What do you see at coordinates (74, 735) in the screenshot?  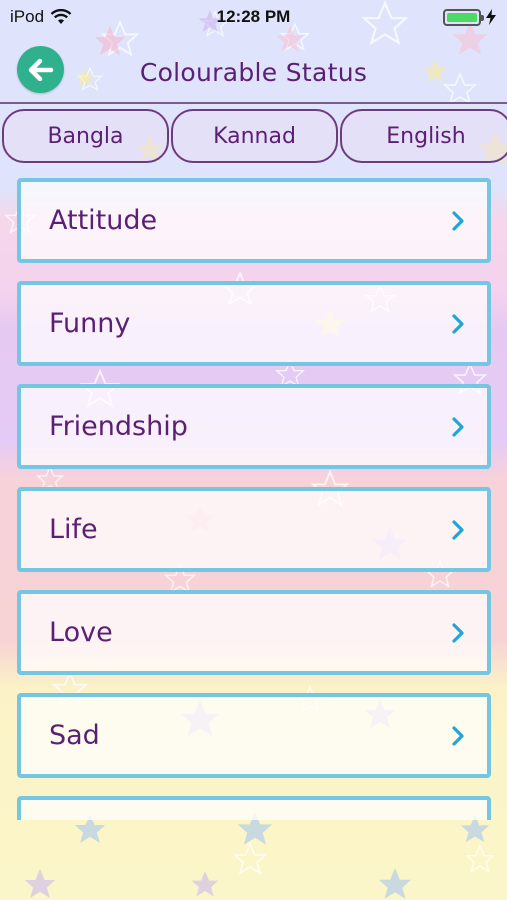 I see `list-item-label: Sad` at bounding box center [74, 735].